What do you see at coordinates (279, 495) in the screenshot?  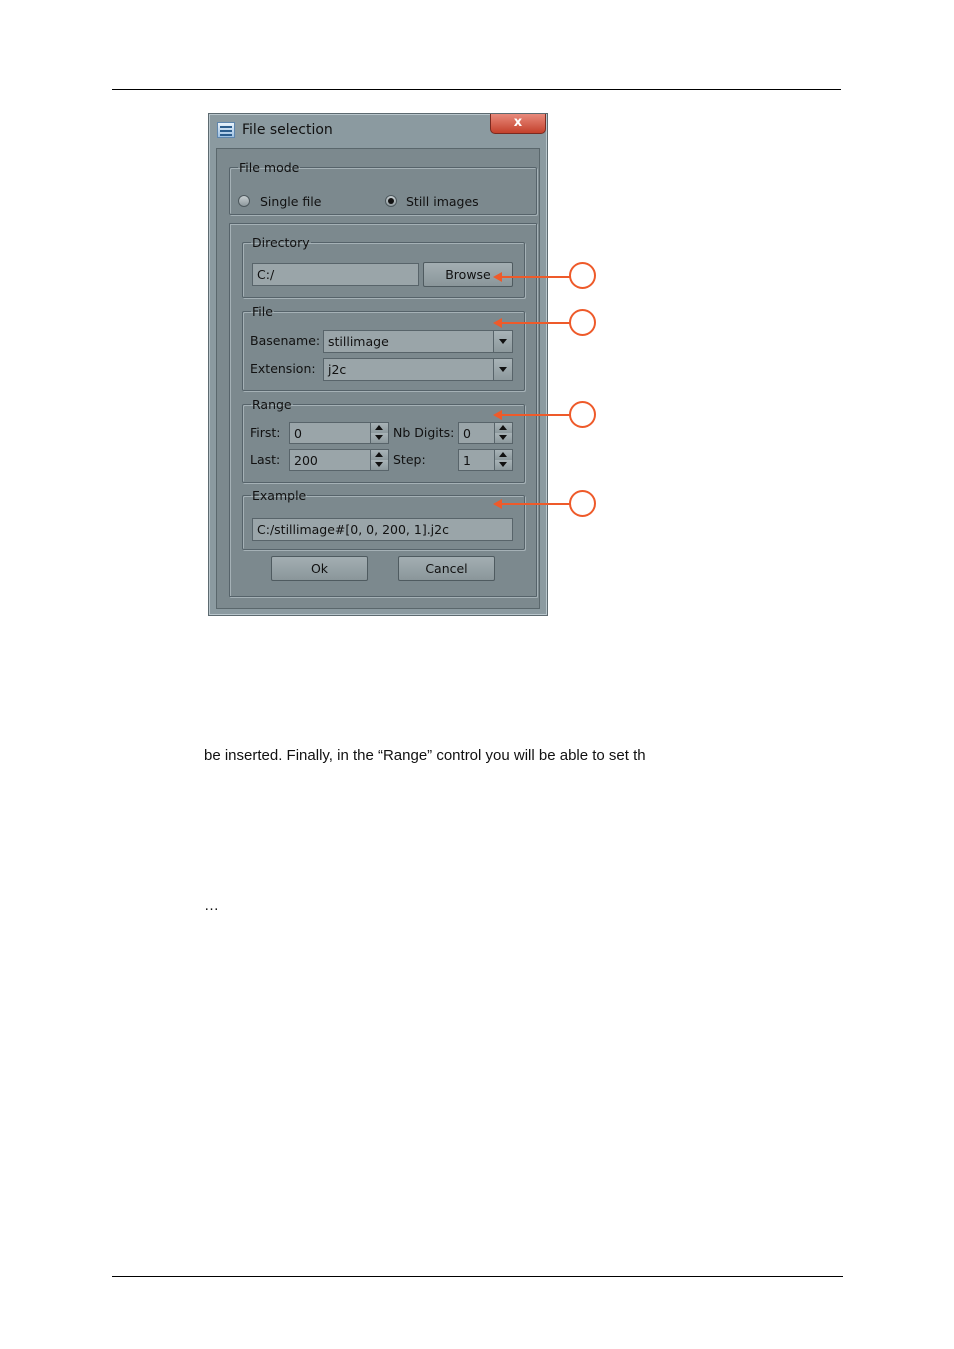 I see `example-legend: Example` at bounding box center [279, 495].